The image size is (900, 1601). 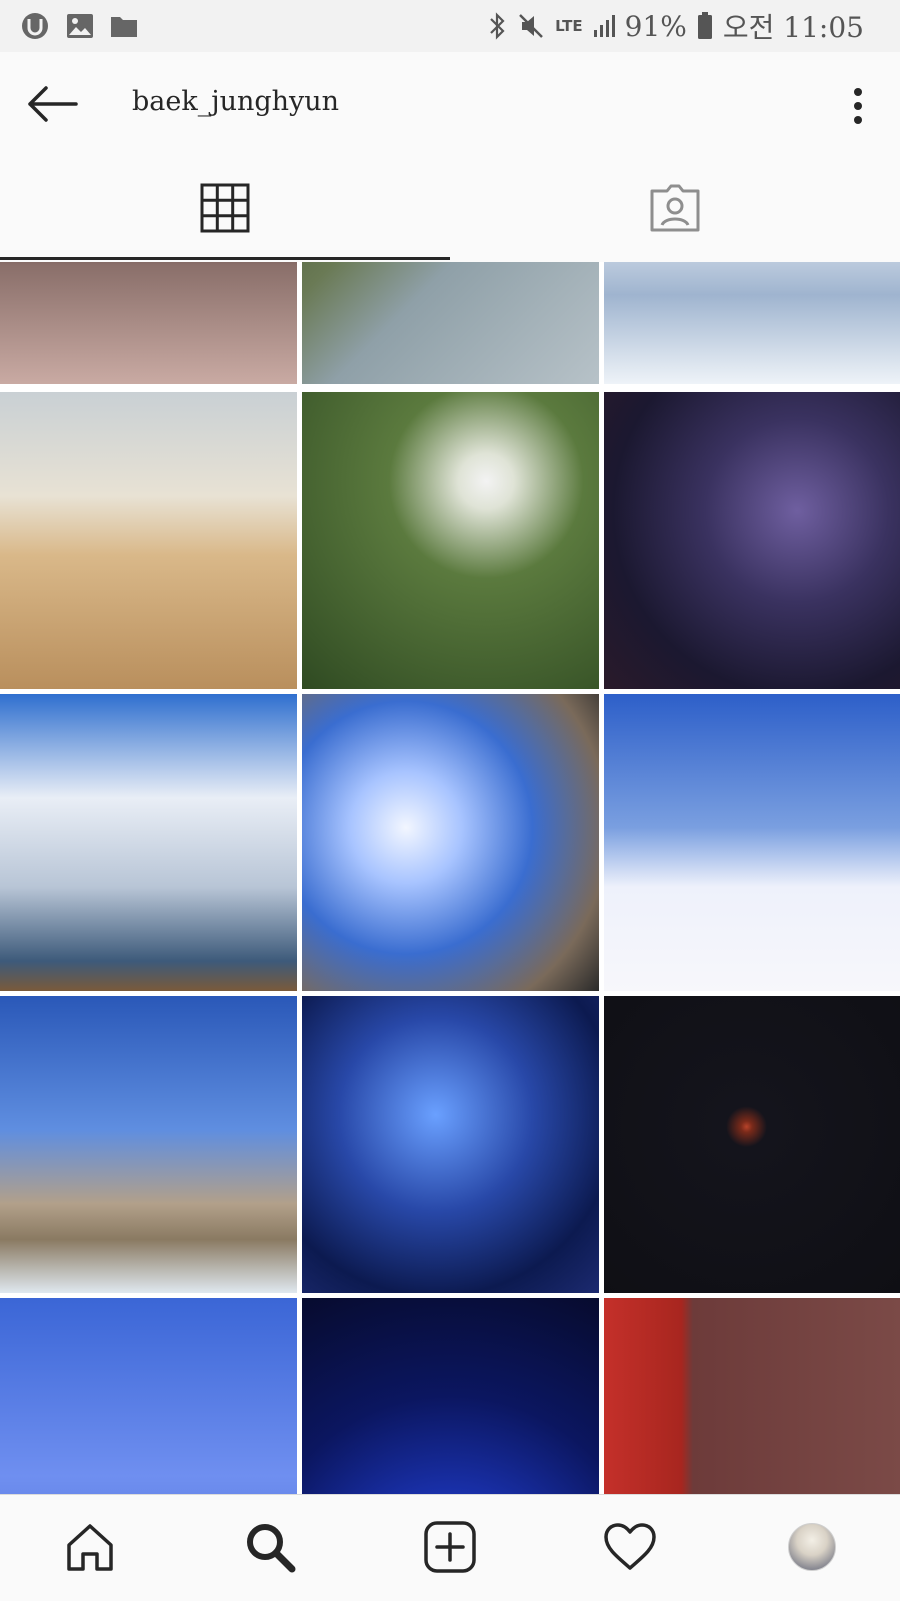 I want to click on photo-lake-dusk, so click(x=148, y=323).